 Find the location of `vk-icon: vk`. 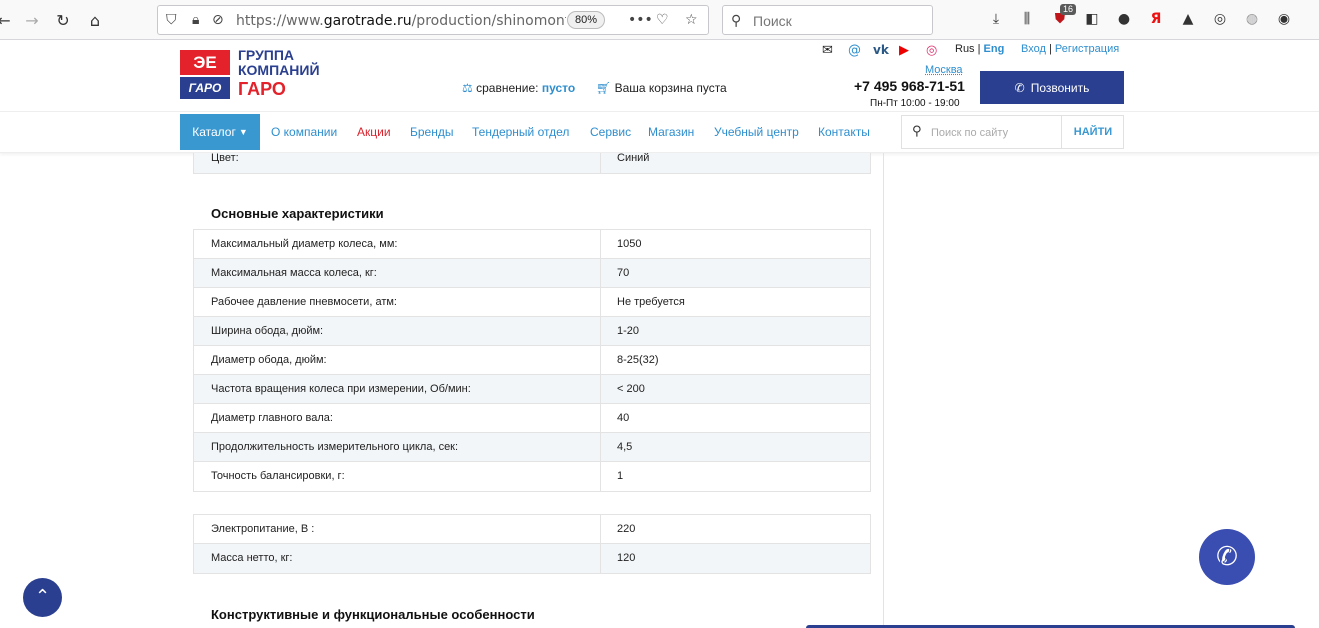

vk-icon: vk is located at coordinates (881, 50).